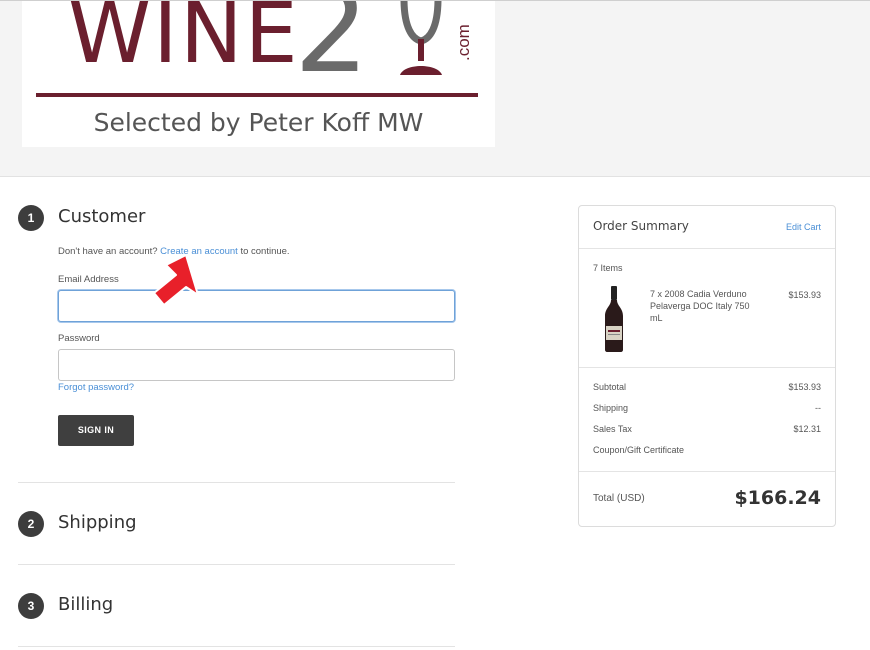  Describe the element at coordinates (97, 522) in the screenshot. I see `step-title: Shipping` at that location.